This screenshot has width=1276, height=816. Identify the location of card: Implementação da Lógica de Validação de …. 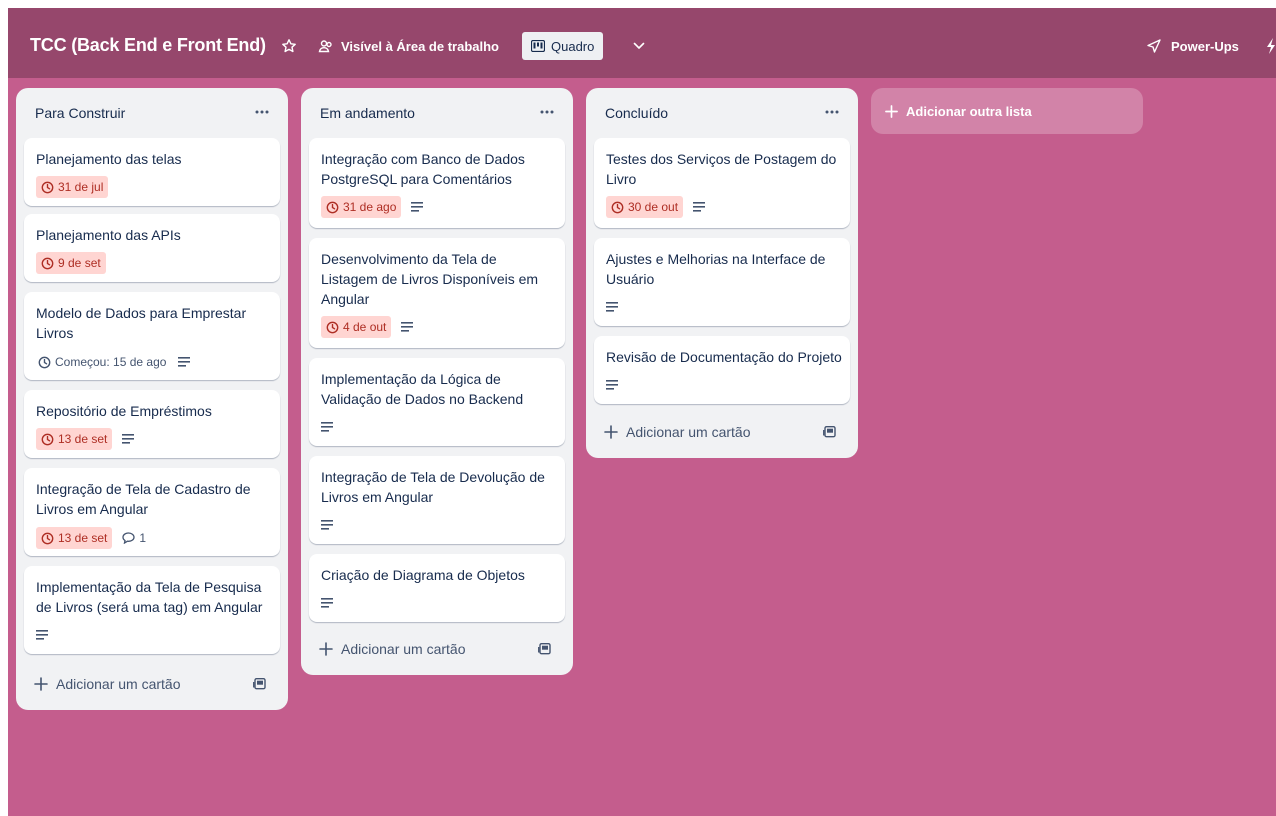
(437, 402).